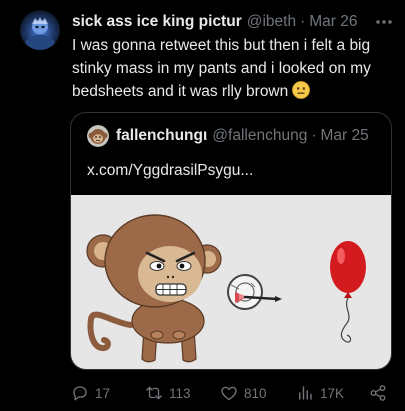  I want to click on dartboard-icon, so click(245, 292).